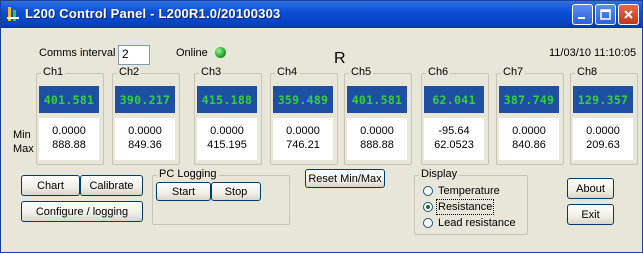 This screenshot has width=643, height=253. I want to click on about-button: About, so click(590, 188).